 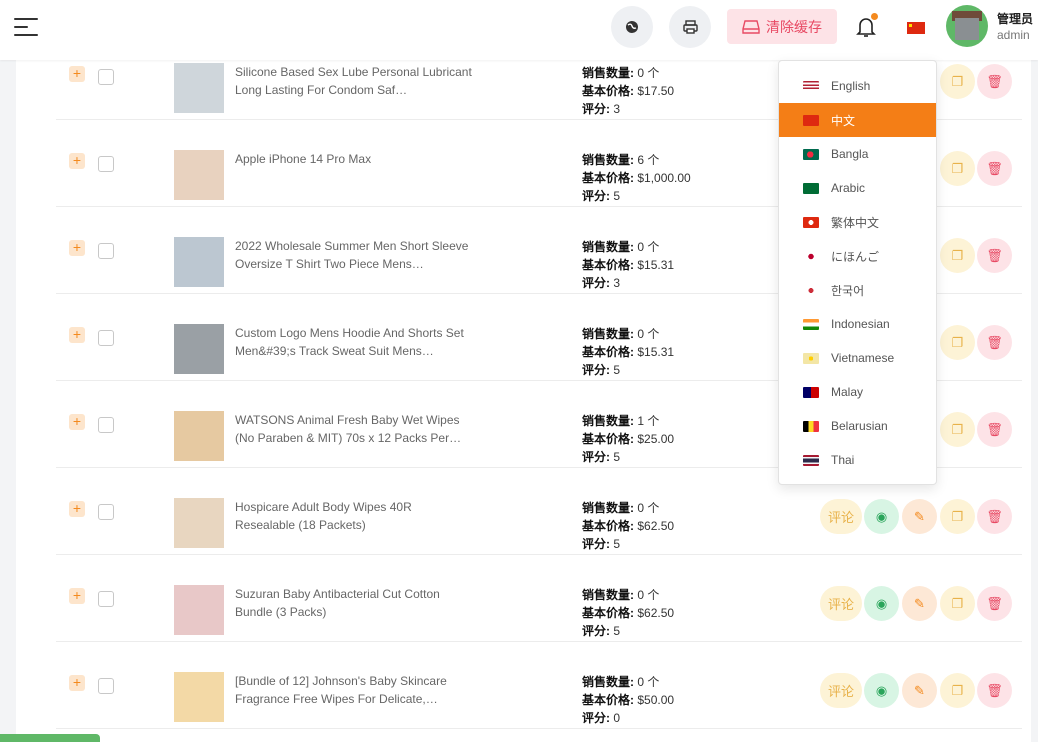 I want to click on language-option: Belarusian, so click(x=857, y=426).